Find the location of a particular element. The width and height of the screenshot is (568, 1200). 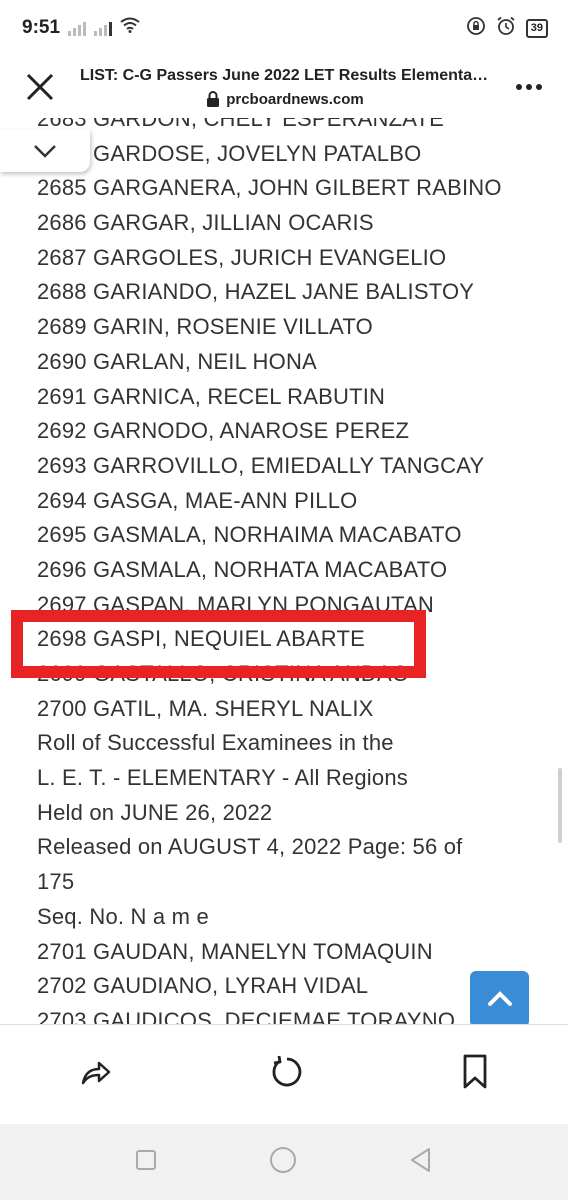

bottom-toolbar is located at coordinates (284, 1074).